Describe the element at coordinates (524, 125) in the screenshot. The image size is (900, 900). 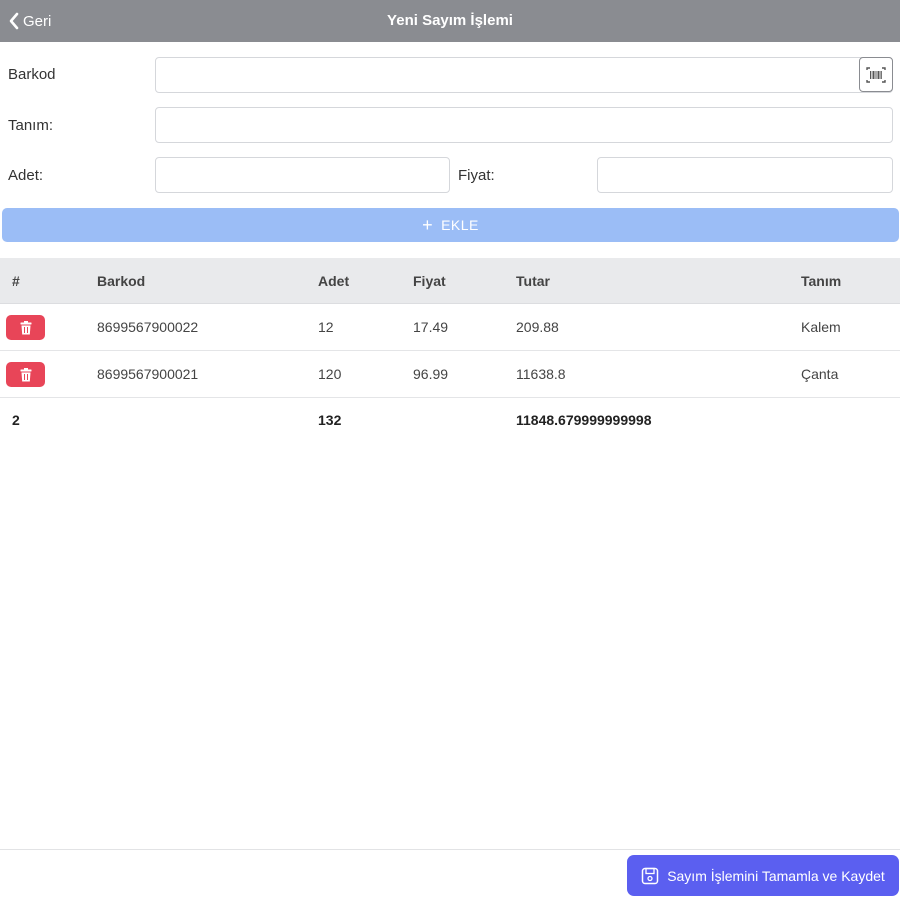
I see `tanim-input` at that location.